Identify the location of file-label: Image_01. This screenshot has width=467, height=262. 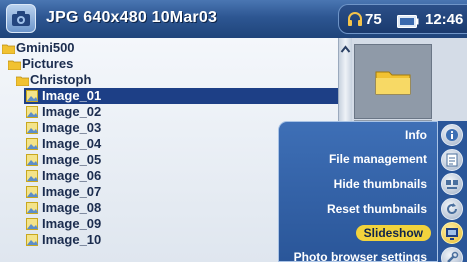
(72, 95).